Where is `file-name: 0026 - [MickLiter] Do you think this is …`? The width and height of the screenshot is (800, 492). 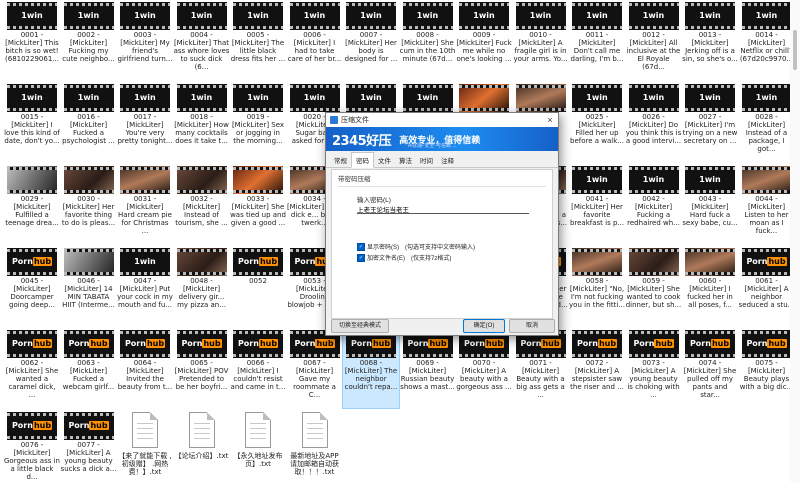
file-name: 0026 - [MickLiter] Do you think this is … is located at coordinates (653, 129).